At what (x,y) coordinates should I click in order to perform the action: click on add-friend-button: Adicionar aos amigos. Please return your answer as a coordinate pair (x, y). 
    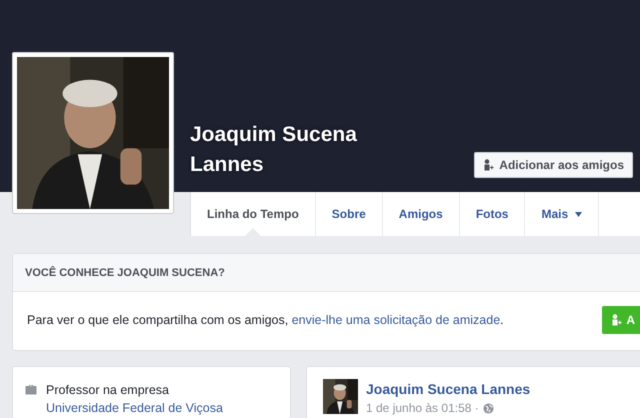
    Looking at the image, I should click on (553, 165).